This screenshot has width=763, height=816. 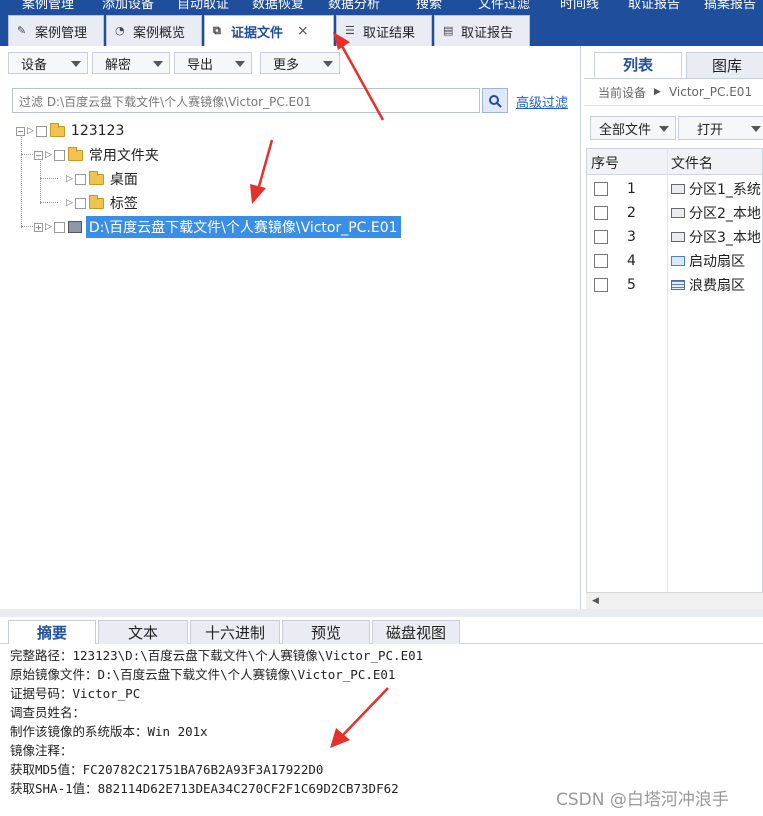 I want to click on chevron-right-icon: ▶, so click(x=657, y=92).